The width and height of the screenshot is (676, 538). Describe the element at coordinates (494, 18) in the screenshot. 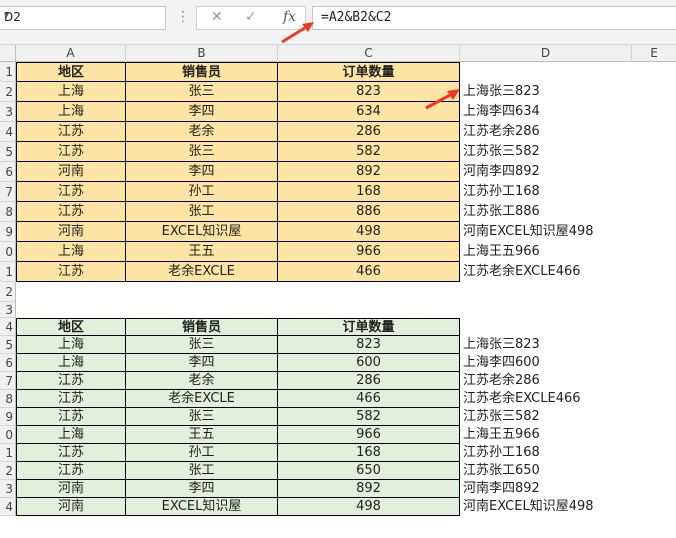

I see `formula-input: =A2&B2&C2` at that location.